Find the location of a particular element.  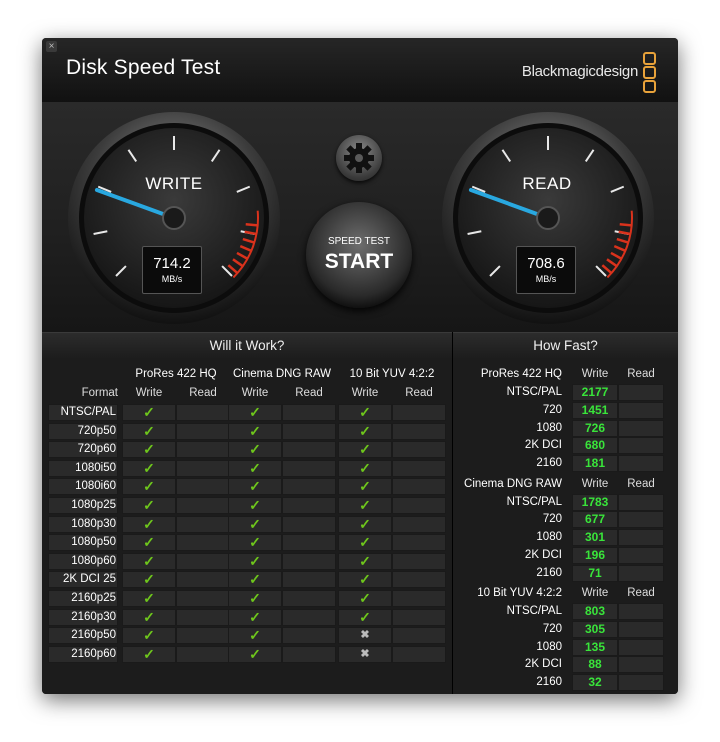

how-fast-write-value: 305 is located at coordinates (595, 628).